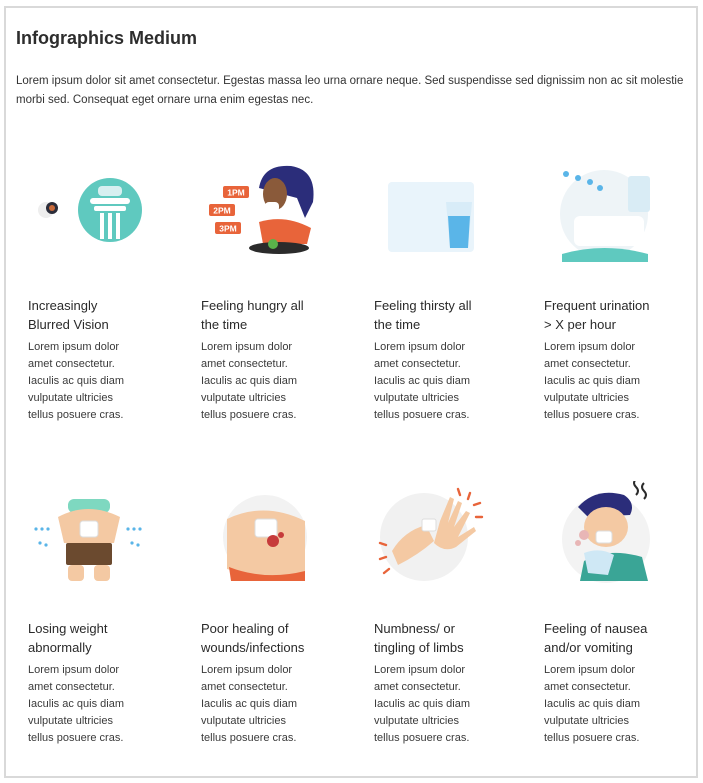 This screenshot has width=703, height=783. I want to click on time-label-3pm: 3PM, so click(227, 229).